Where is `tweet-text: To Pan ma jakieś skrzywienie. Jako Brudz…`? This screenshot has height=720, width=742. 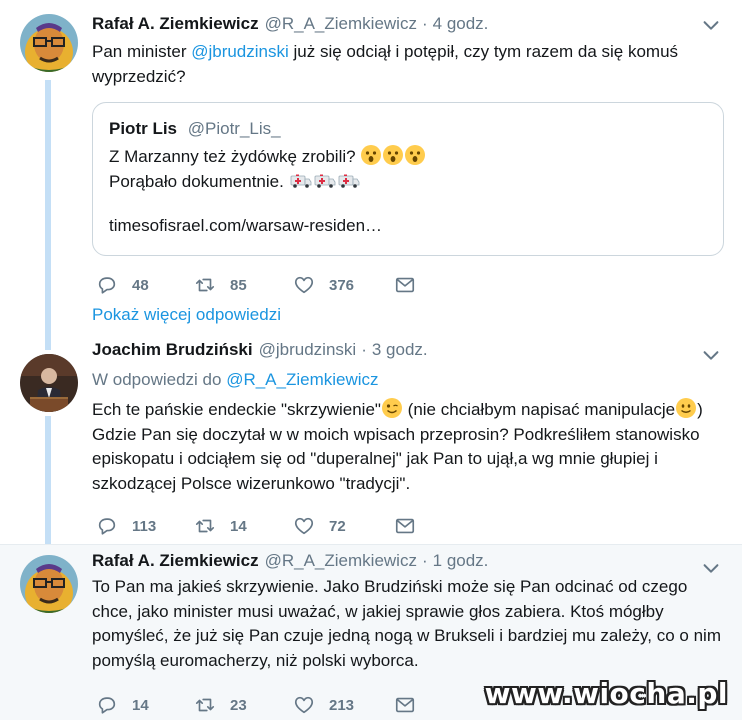 tweet-text: To Pan ma jakieś skrzywienie. Jako Brudz… is located at coordinates (406, 623).